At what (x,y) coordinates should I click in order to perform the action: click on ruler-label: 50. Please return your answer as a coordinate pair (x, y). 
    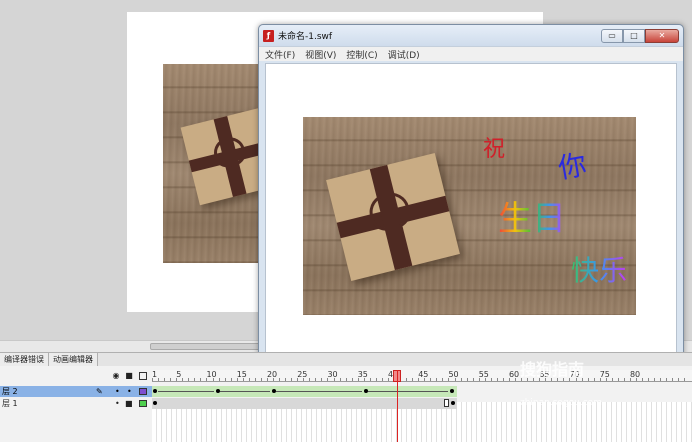
    Looking at the image, I should click on (453, 374).